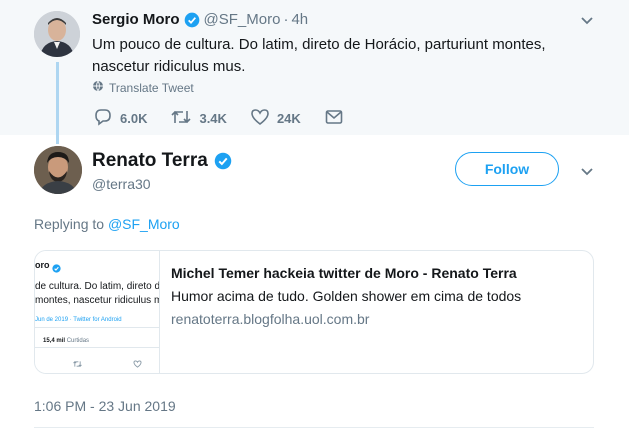  What do you see at coordinates (270, 319) in the screenshot?
I see `card-domain: renatoterra.blogfolha.uol.com.br` at bounding box center [270, 319].